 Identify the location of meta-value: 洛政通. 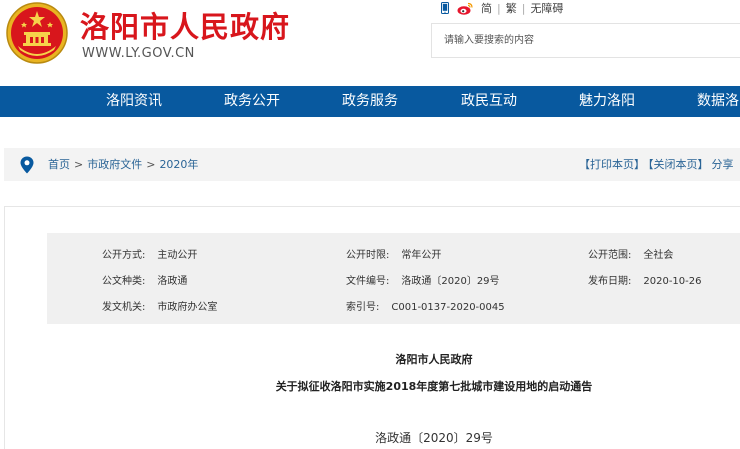
(172, 281).